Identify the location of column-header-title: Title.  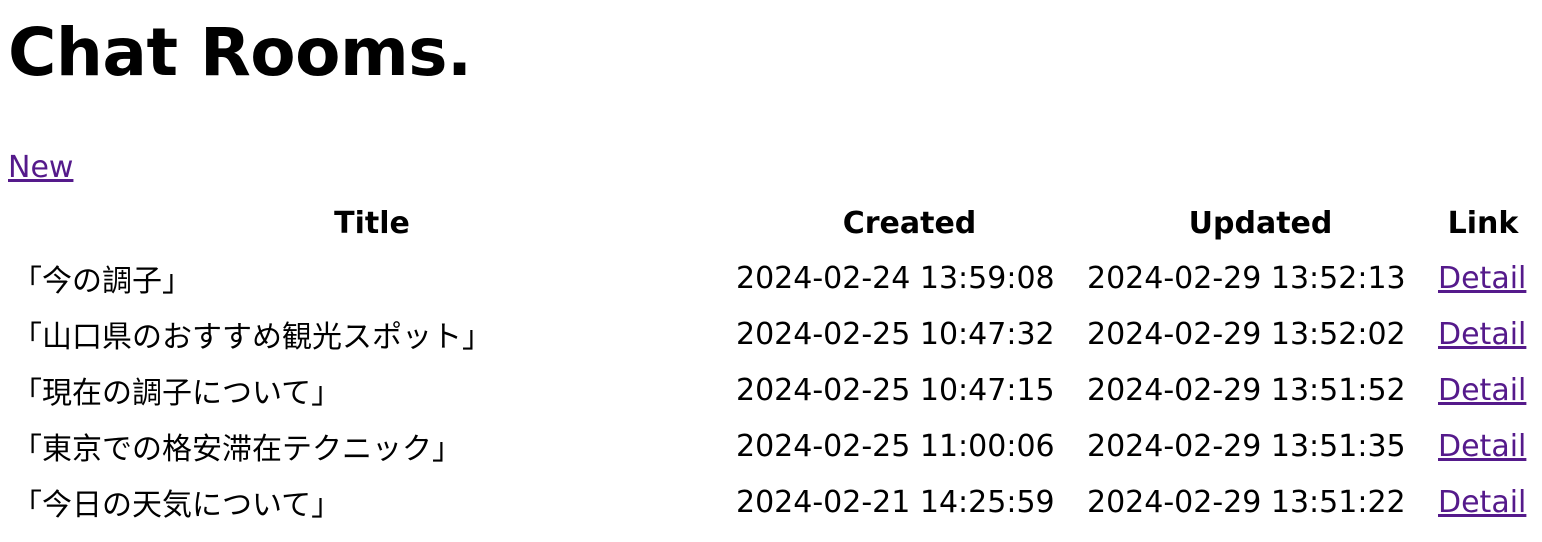
(372, 223).